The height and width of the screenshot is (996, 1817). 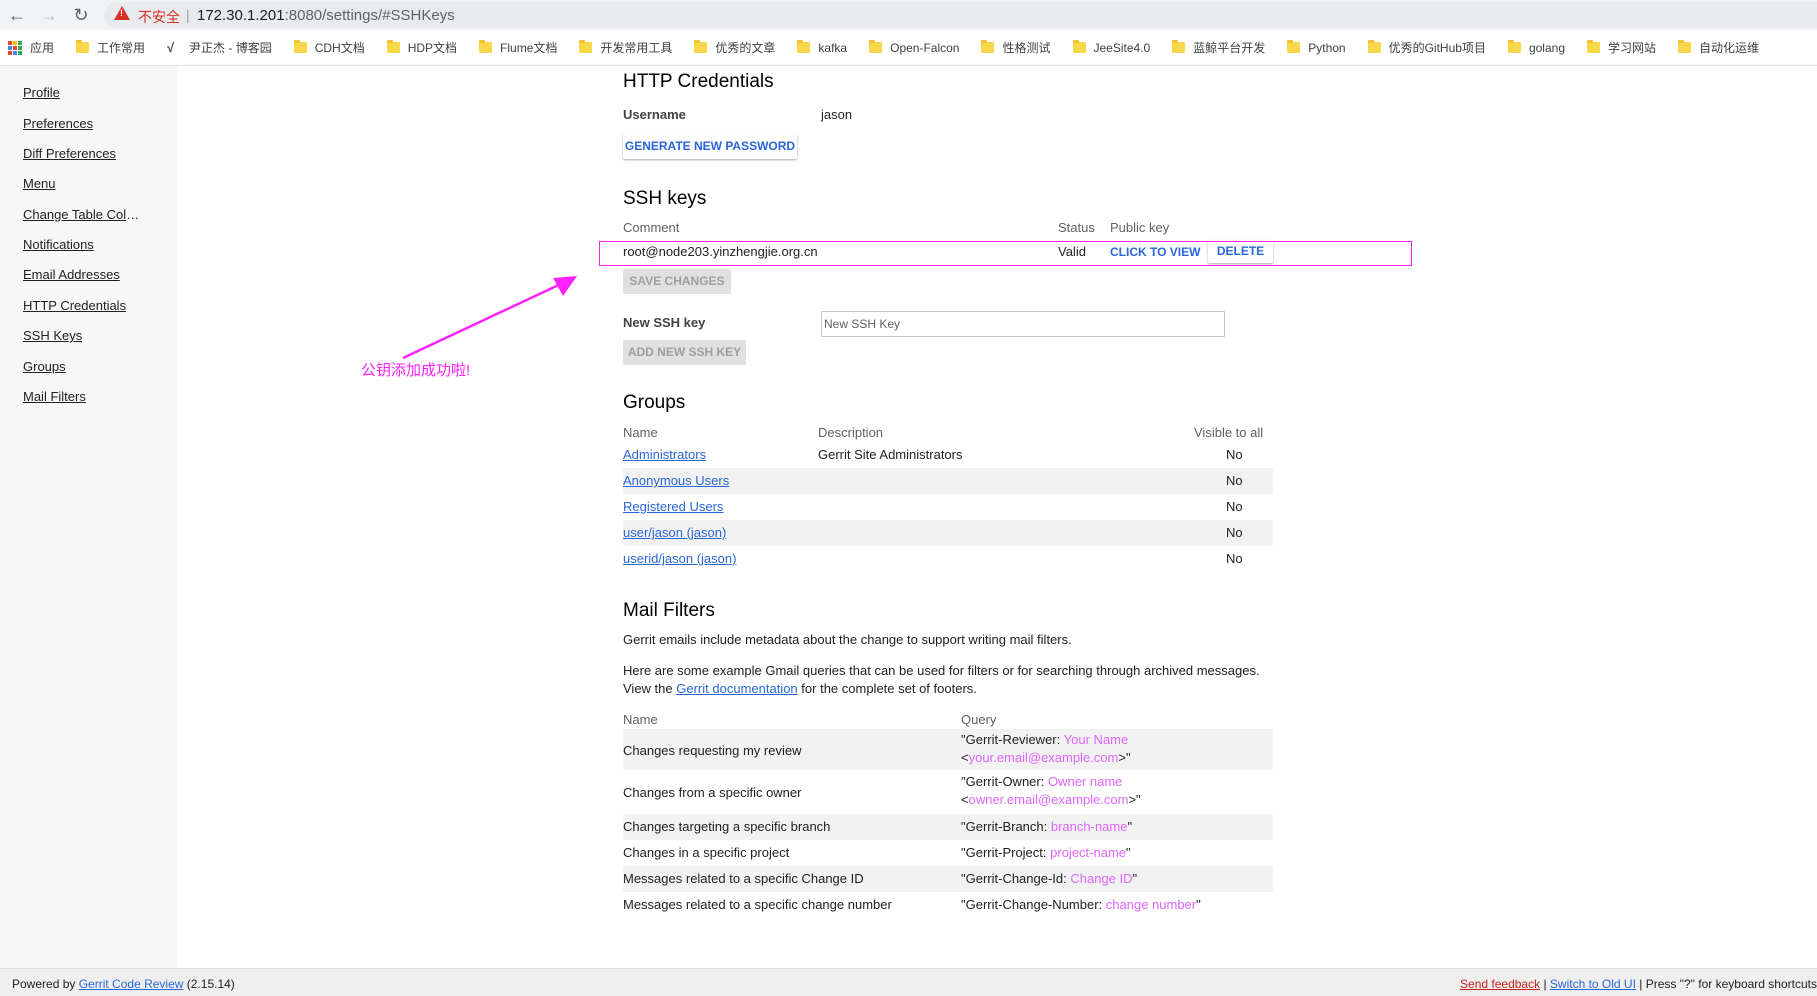 I want to click on bookmark-label: 自动化运维, so click(x=1729, y=48).